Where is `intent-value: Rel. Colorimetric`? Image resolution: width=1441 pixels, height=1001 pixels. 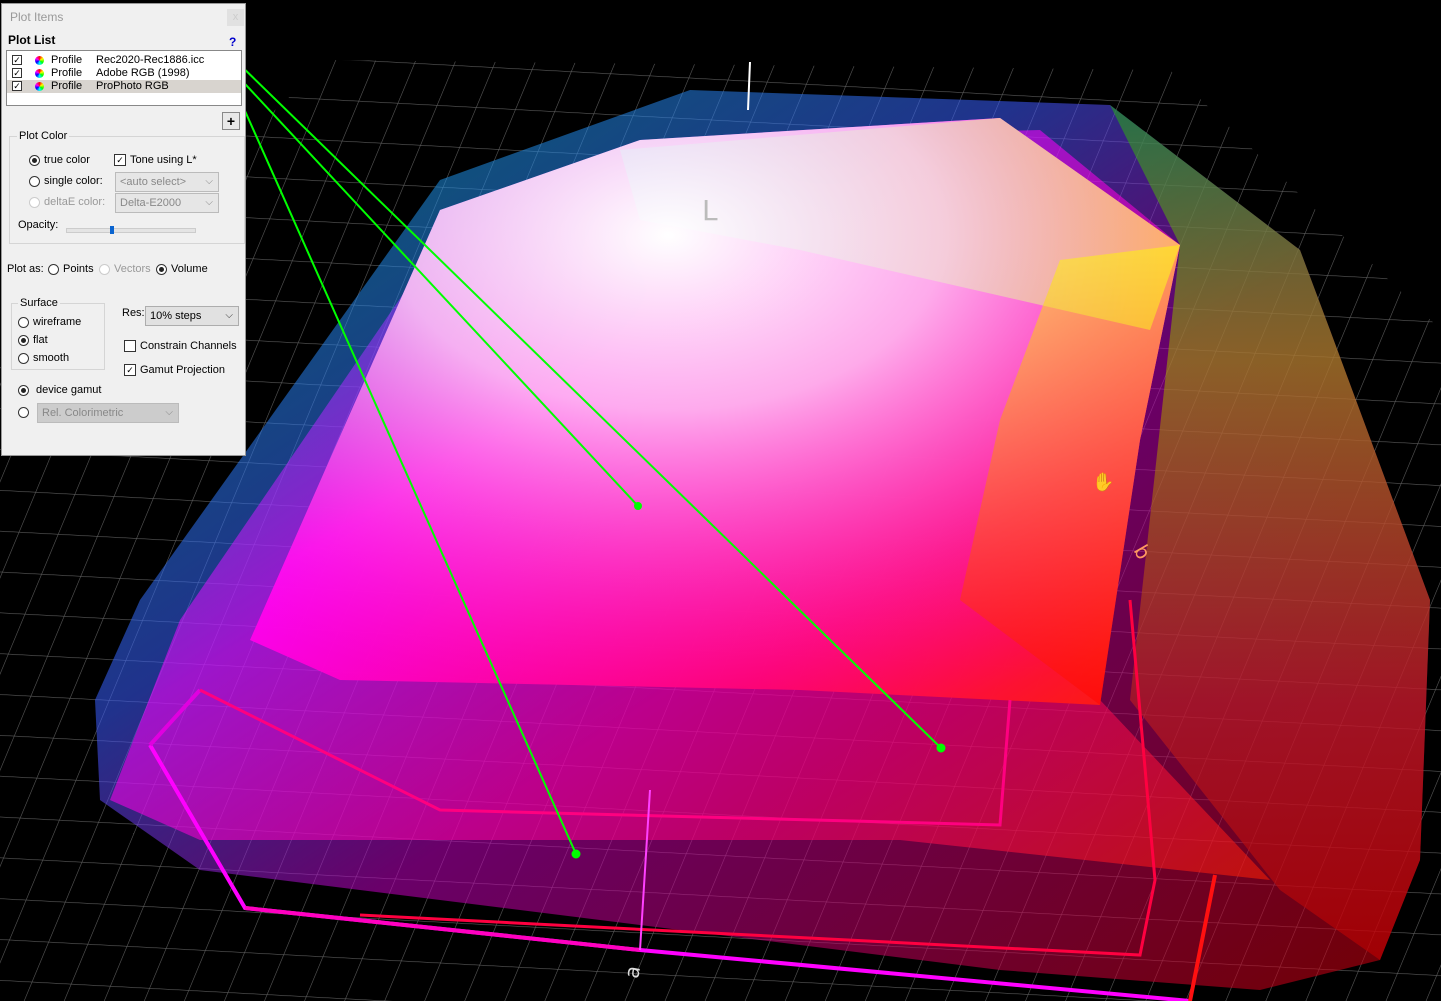
intent-value: Rel. Colorimetric is located at coordinates (83, 413).